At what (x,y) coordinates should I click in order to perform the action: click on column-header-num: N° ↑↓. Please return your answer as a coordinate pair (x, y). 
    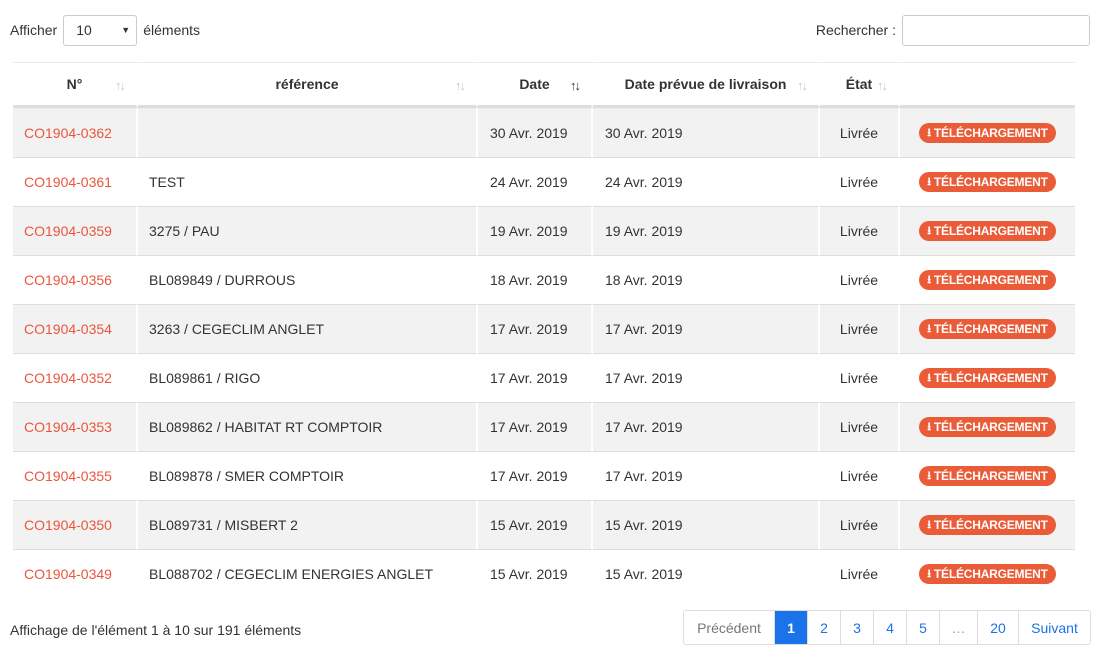
    Looking at the image, I should click on (75, 85).